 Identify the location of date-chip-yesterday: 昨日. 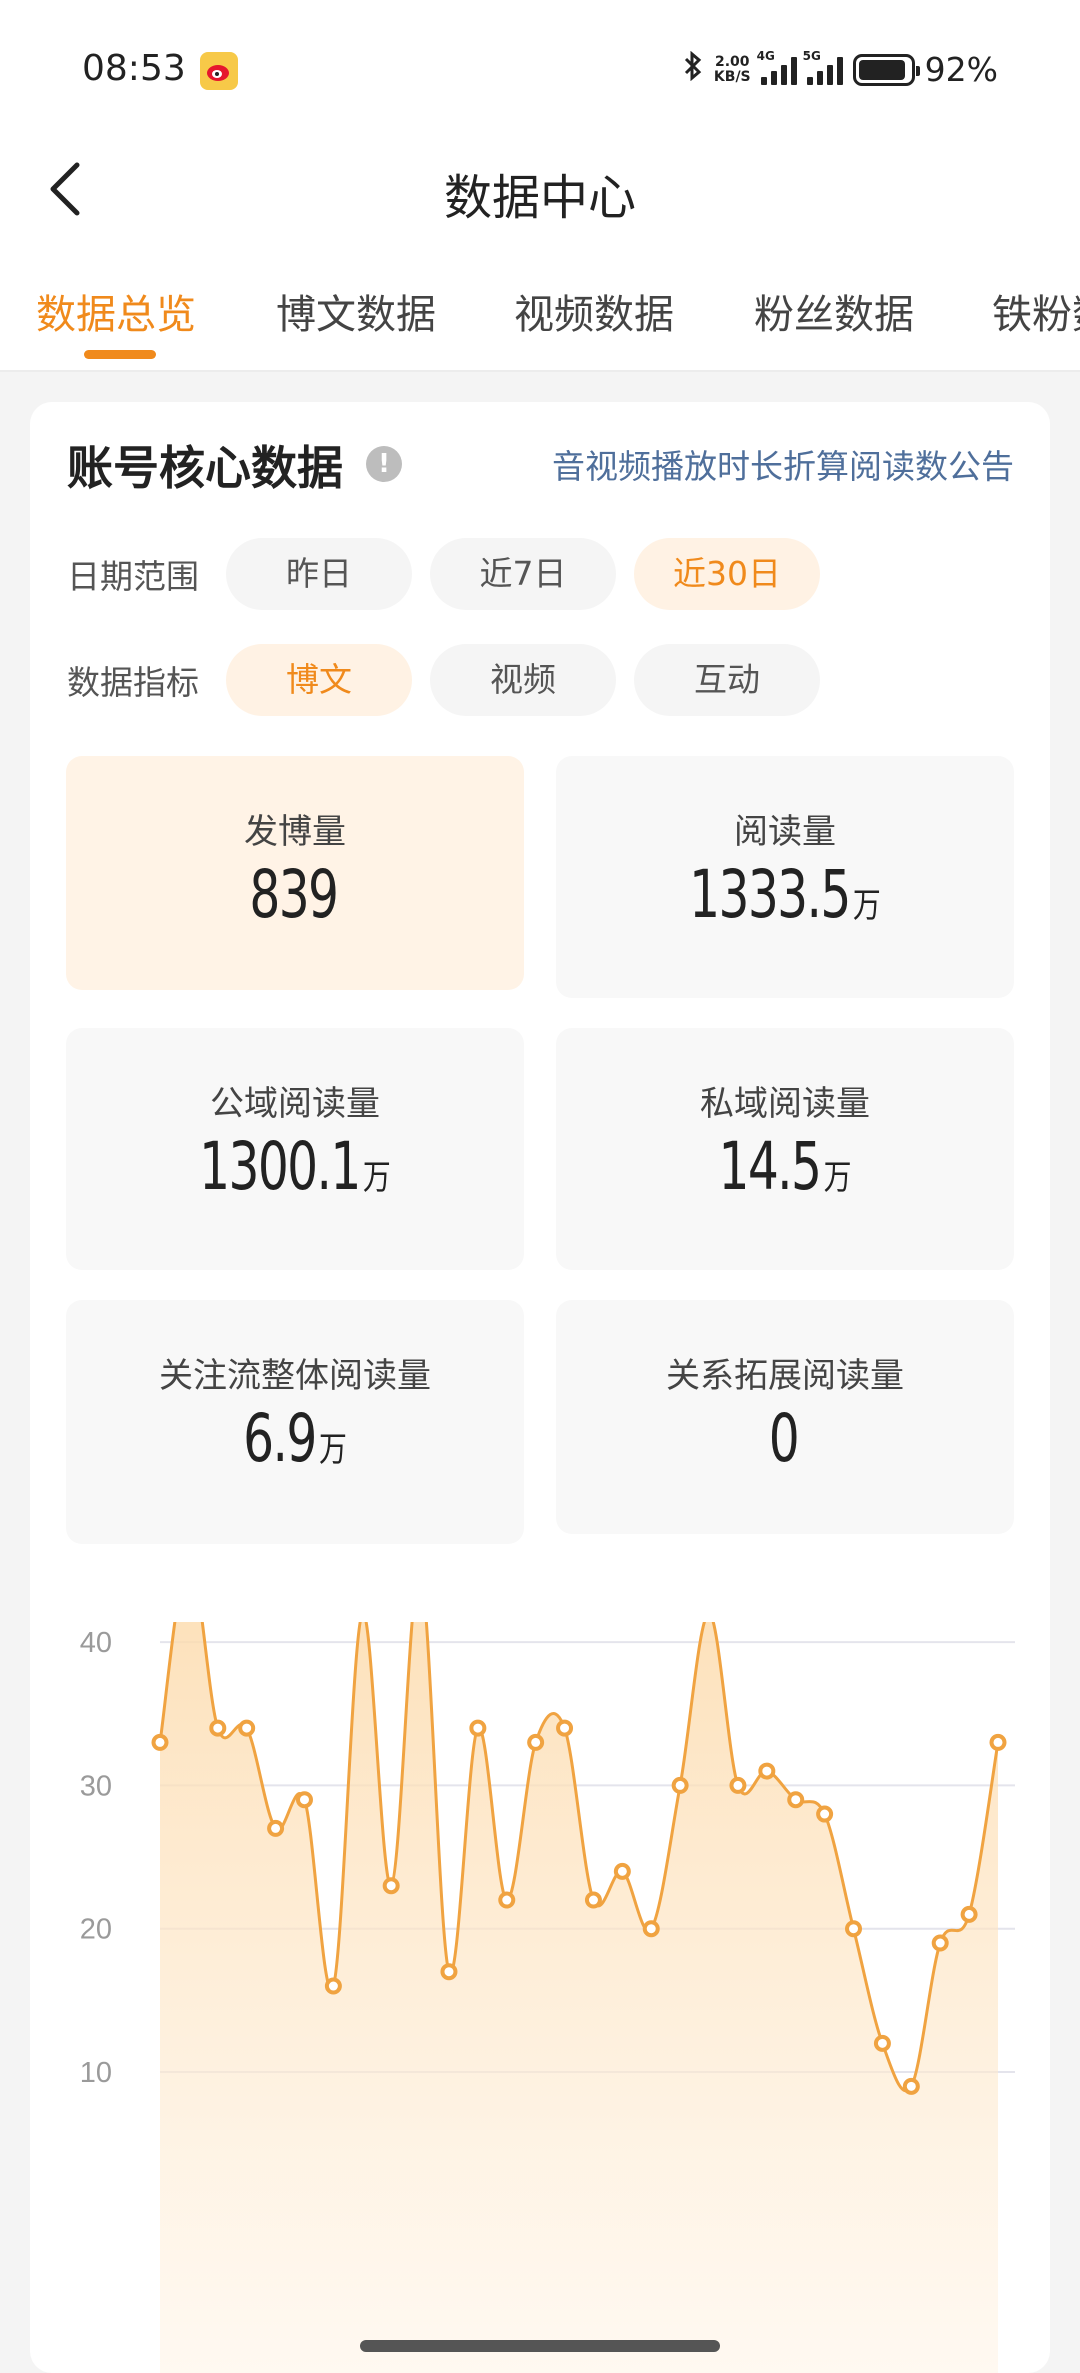
(319, 574).